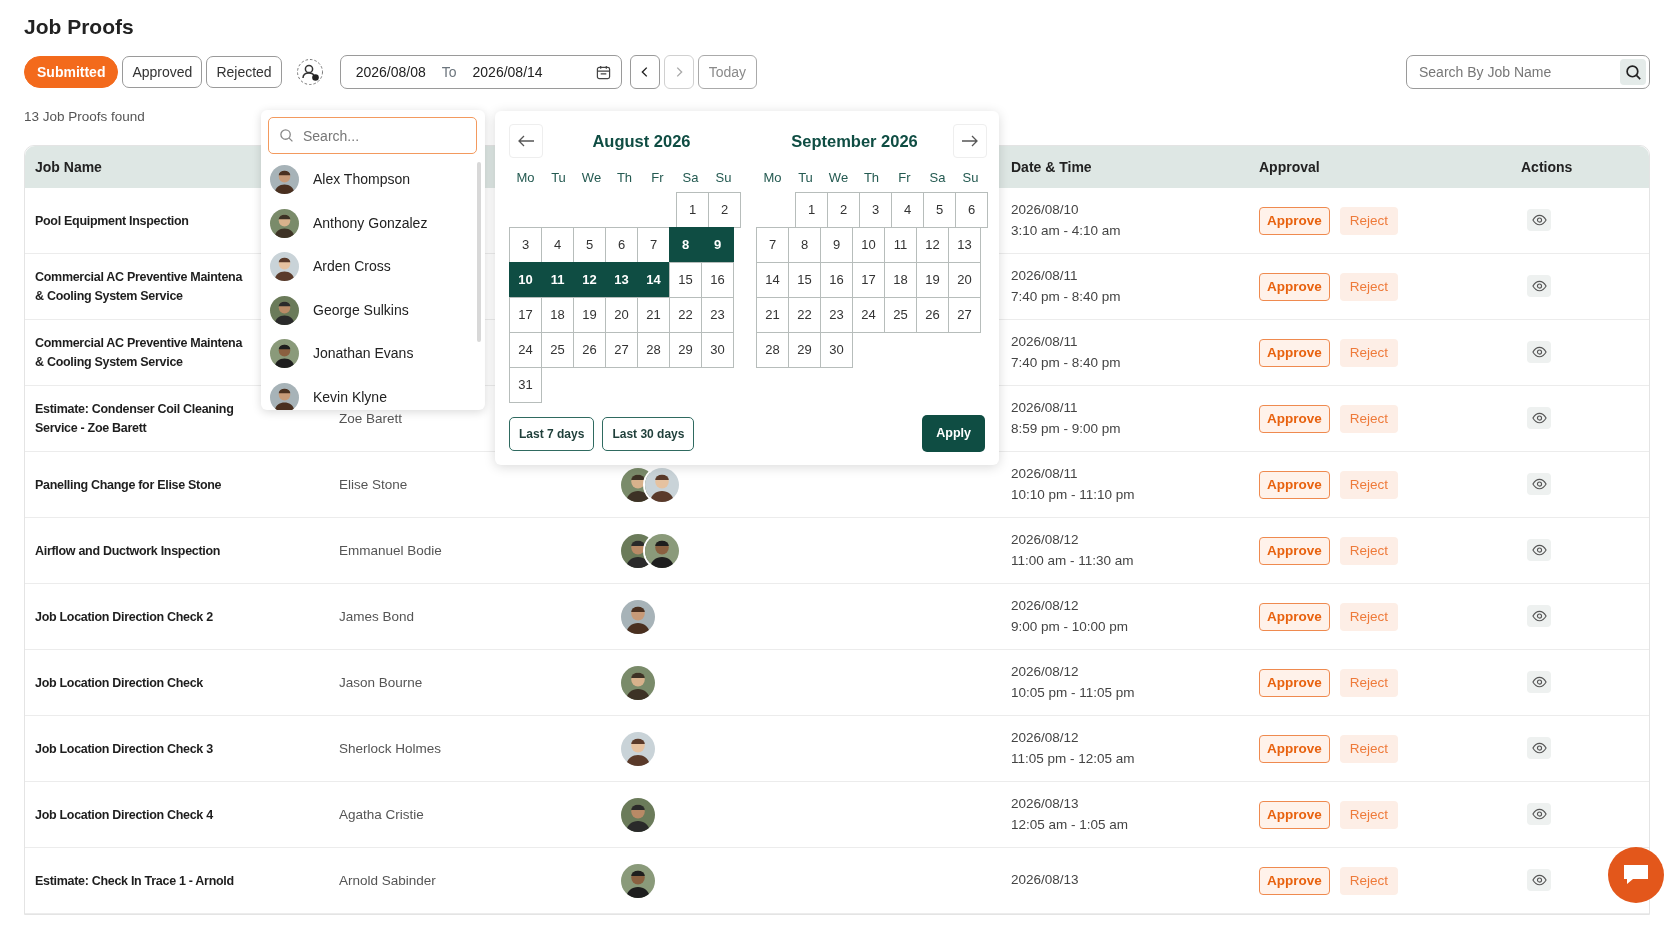 This screenshot has width=1672, height=941. What do you see at coordinates (1547, 166) in the screenshot?
I see `column-header: Actions` at bounding box center [1547, 166].